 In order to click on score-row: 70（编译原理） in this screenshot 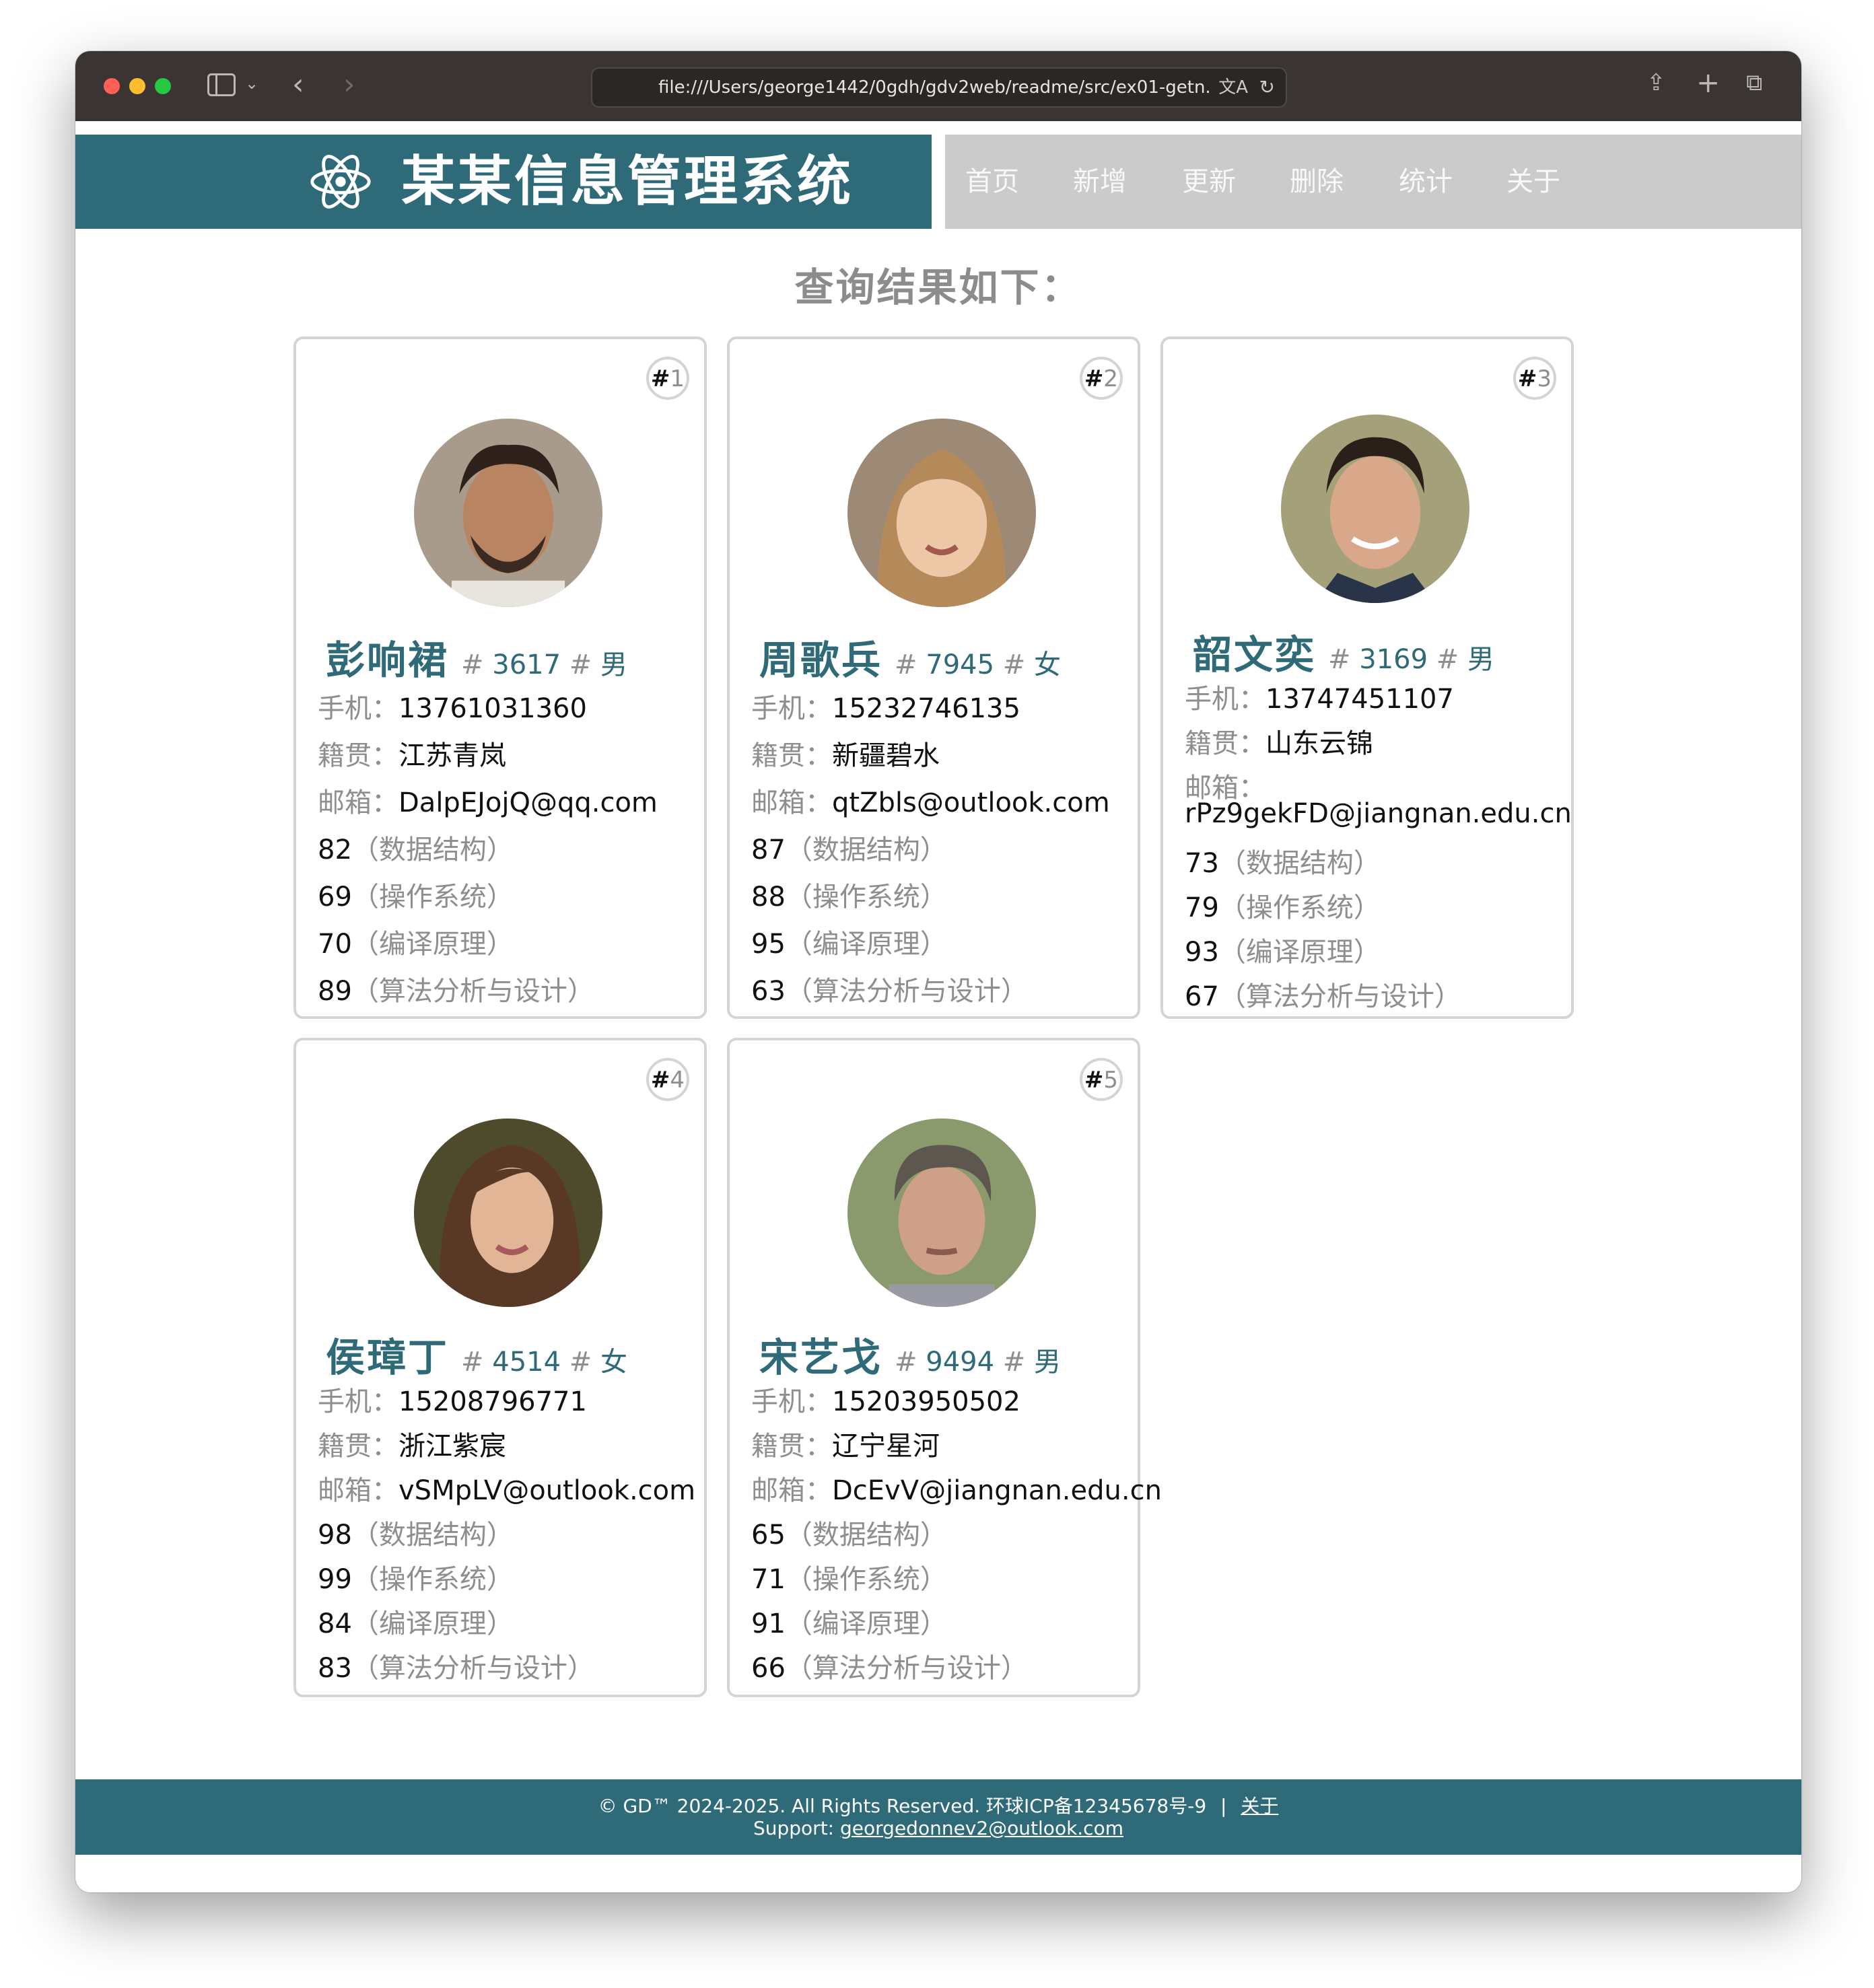, I will do `click(416, 944)`.